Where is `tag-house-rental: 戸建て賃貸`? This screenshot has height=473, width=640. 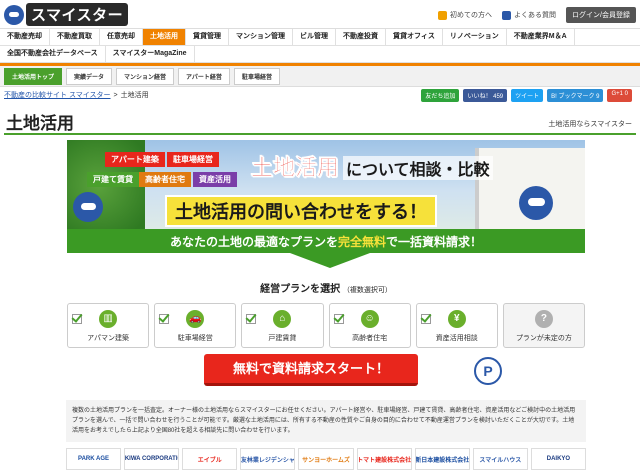 tag-house-rental: 戸建て賃貸 is located at coordinates (113, 179).